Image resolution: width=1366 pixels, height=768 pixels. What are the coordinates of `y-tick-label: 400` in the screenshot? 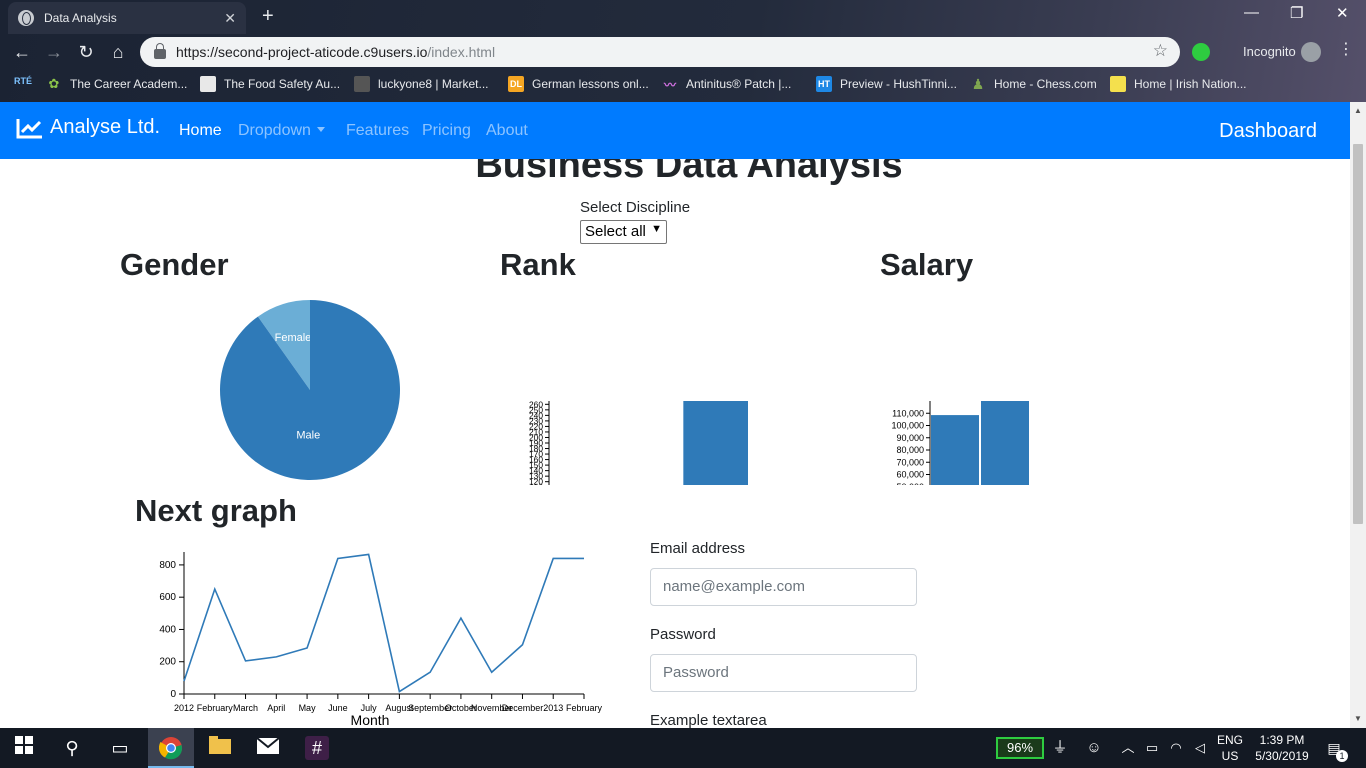 It's located at (167, 629).